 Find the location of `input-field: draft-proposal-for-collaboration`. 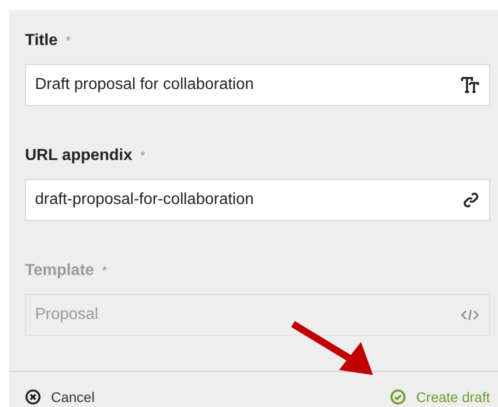

input-field: draft-proposal-for-collaboration is located at coordinates (257, 200).